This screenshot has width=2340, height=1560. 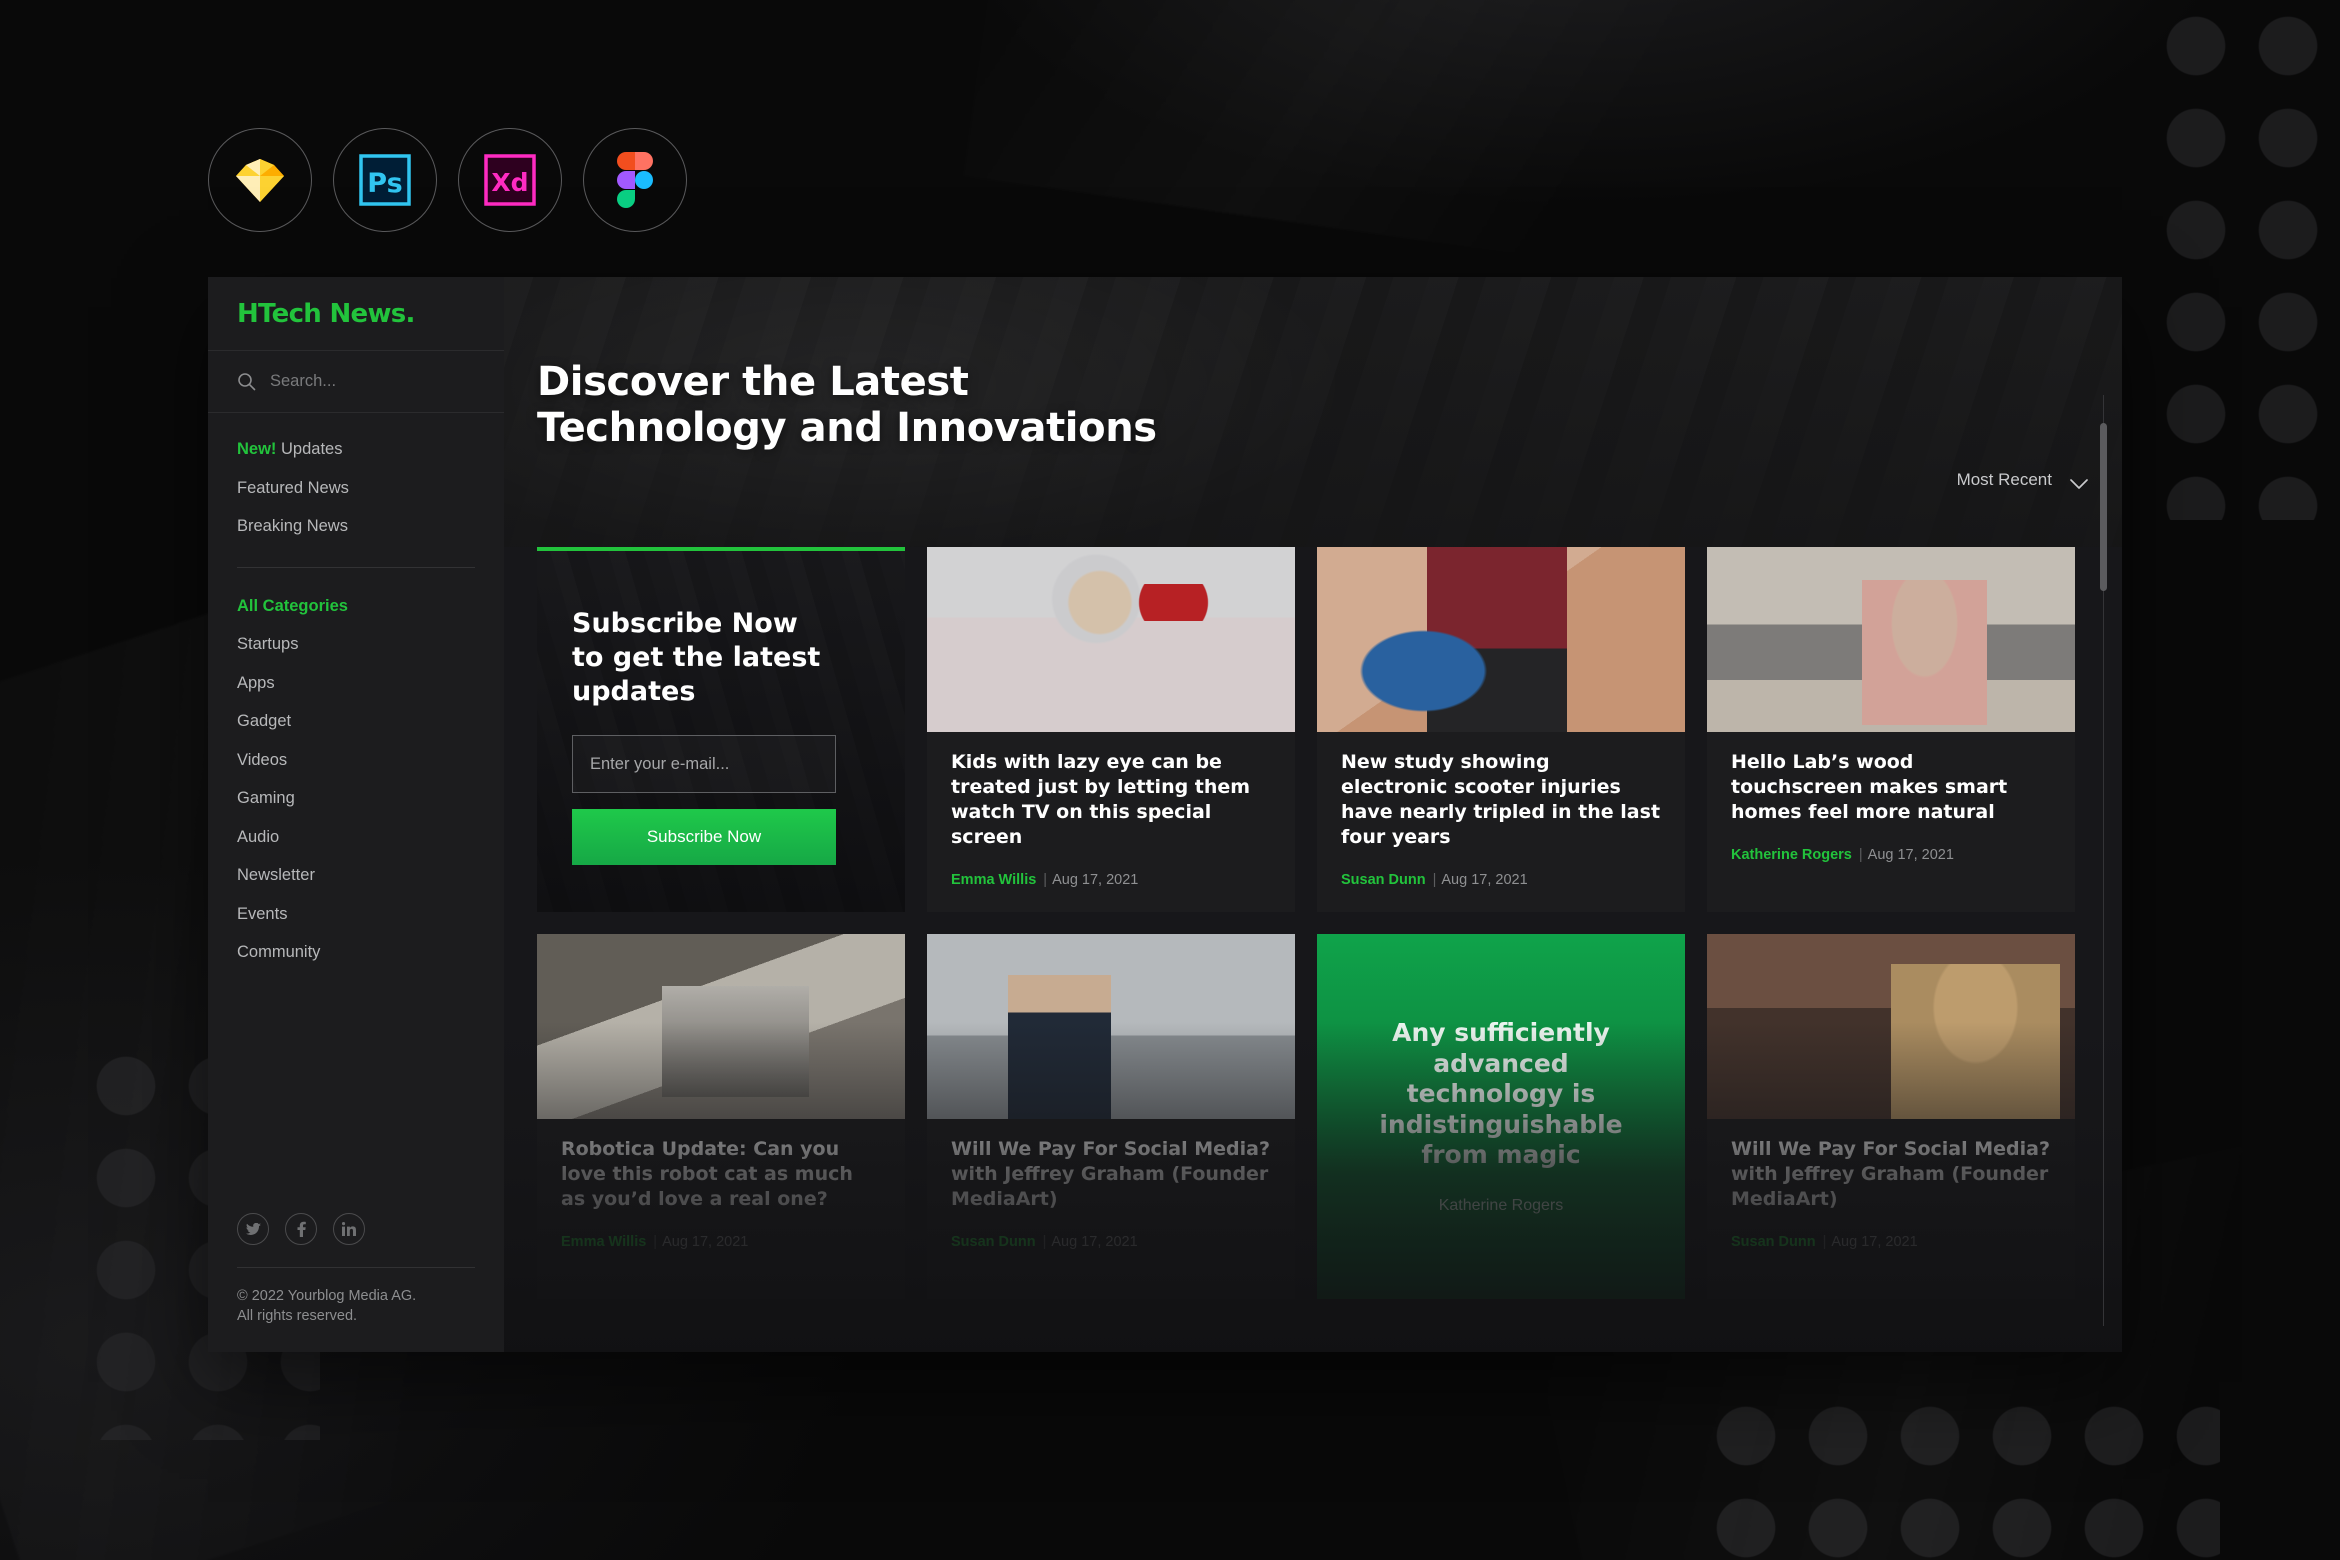 What do you see at coordinates (1791, 855) in the screenshot?
I see `article-author: Katherine Rogers` at bounding box center [1791, 855].